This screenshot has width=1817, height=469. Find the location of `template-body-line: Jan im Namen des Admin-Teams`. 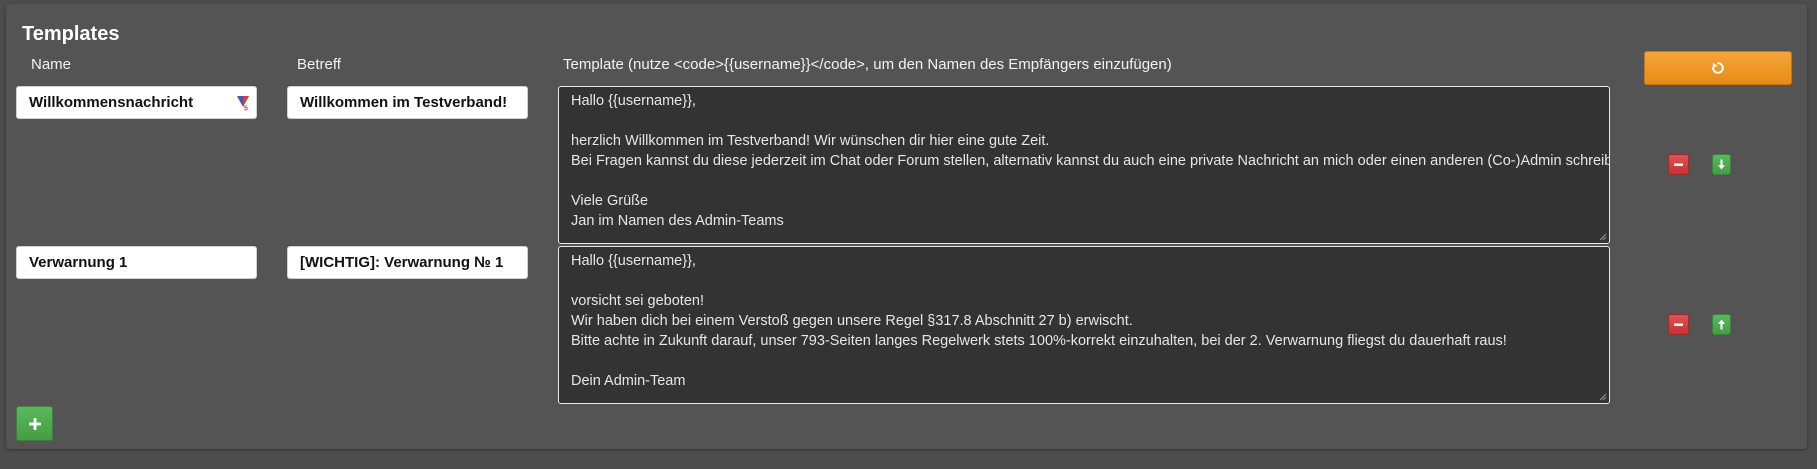

template-body-line: Jan im Namen des Admin-Teams is located at coordinates (677, 221).